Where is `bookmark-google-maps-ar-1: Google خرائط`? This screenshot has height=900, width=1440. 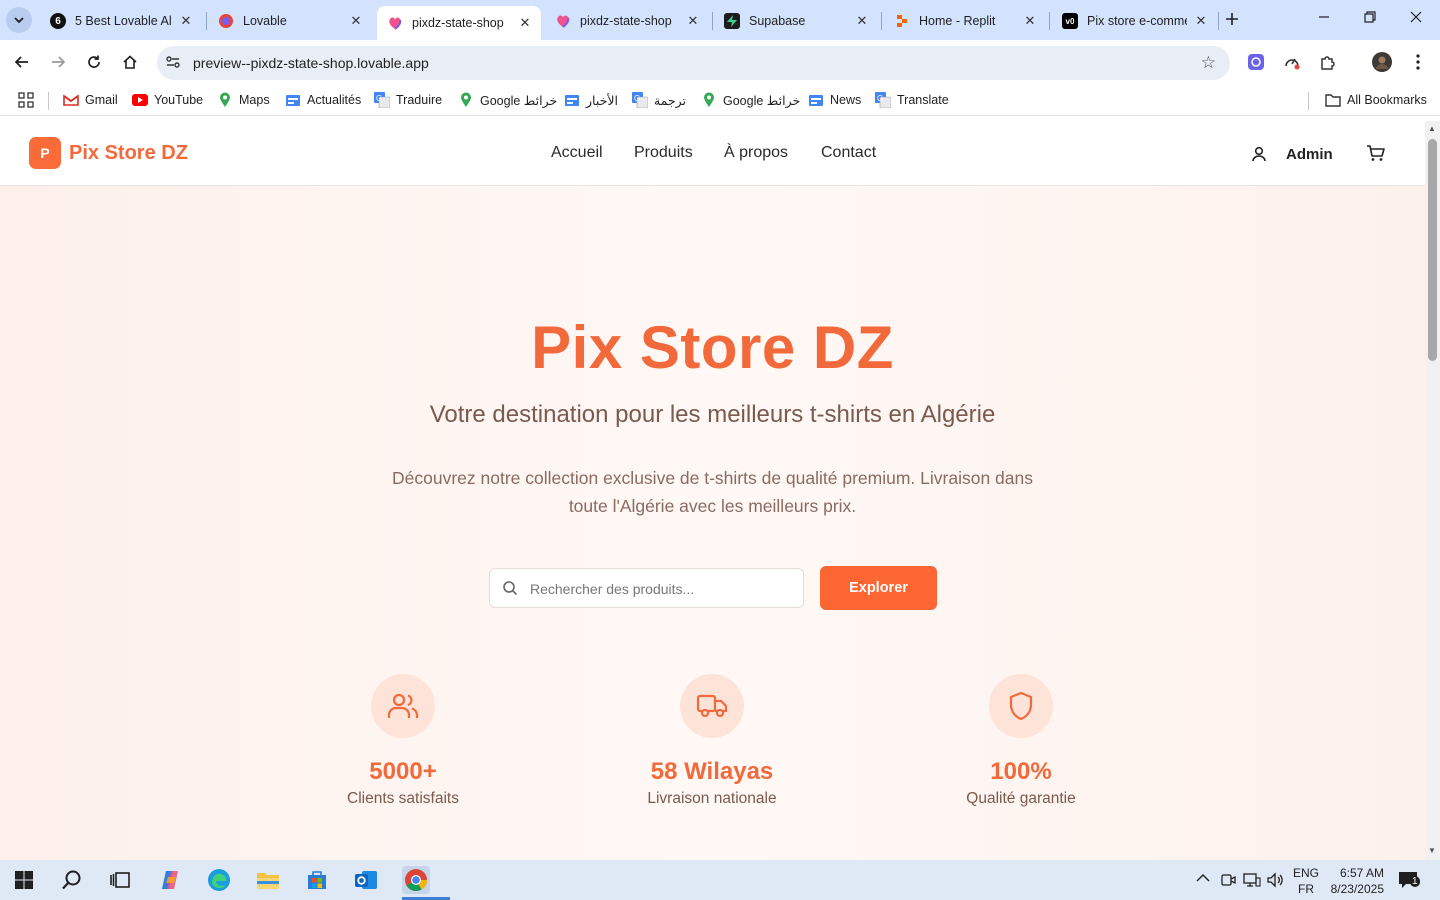 bookmark-google-maps-ar-1: Google خرائط is located at coordinates (507, 100).